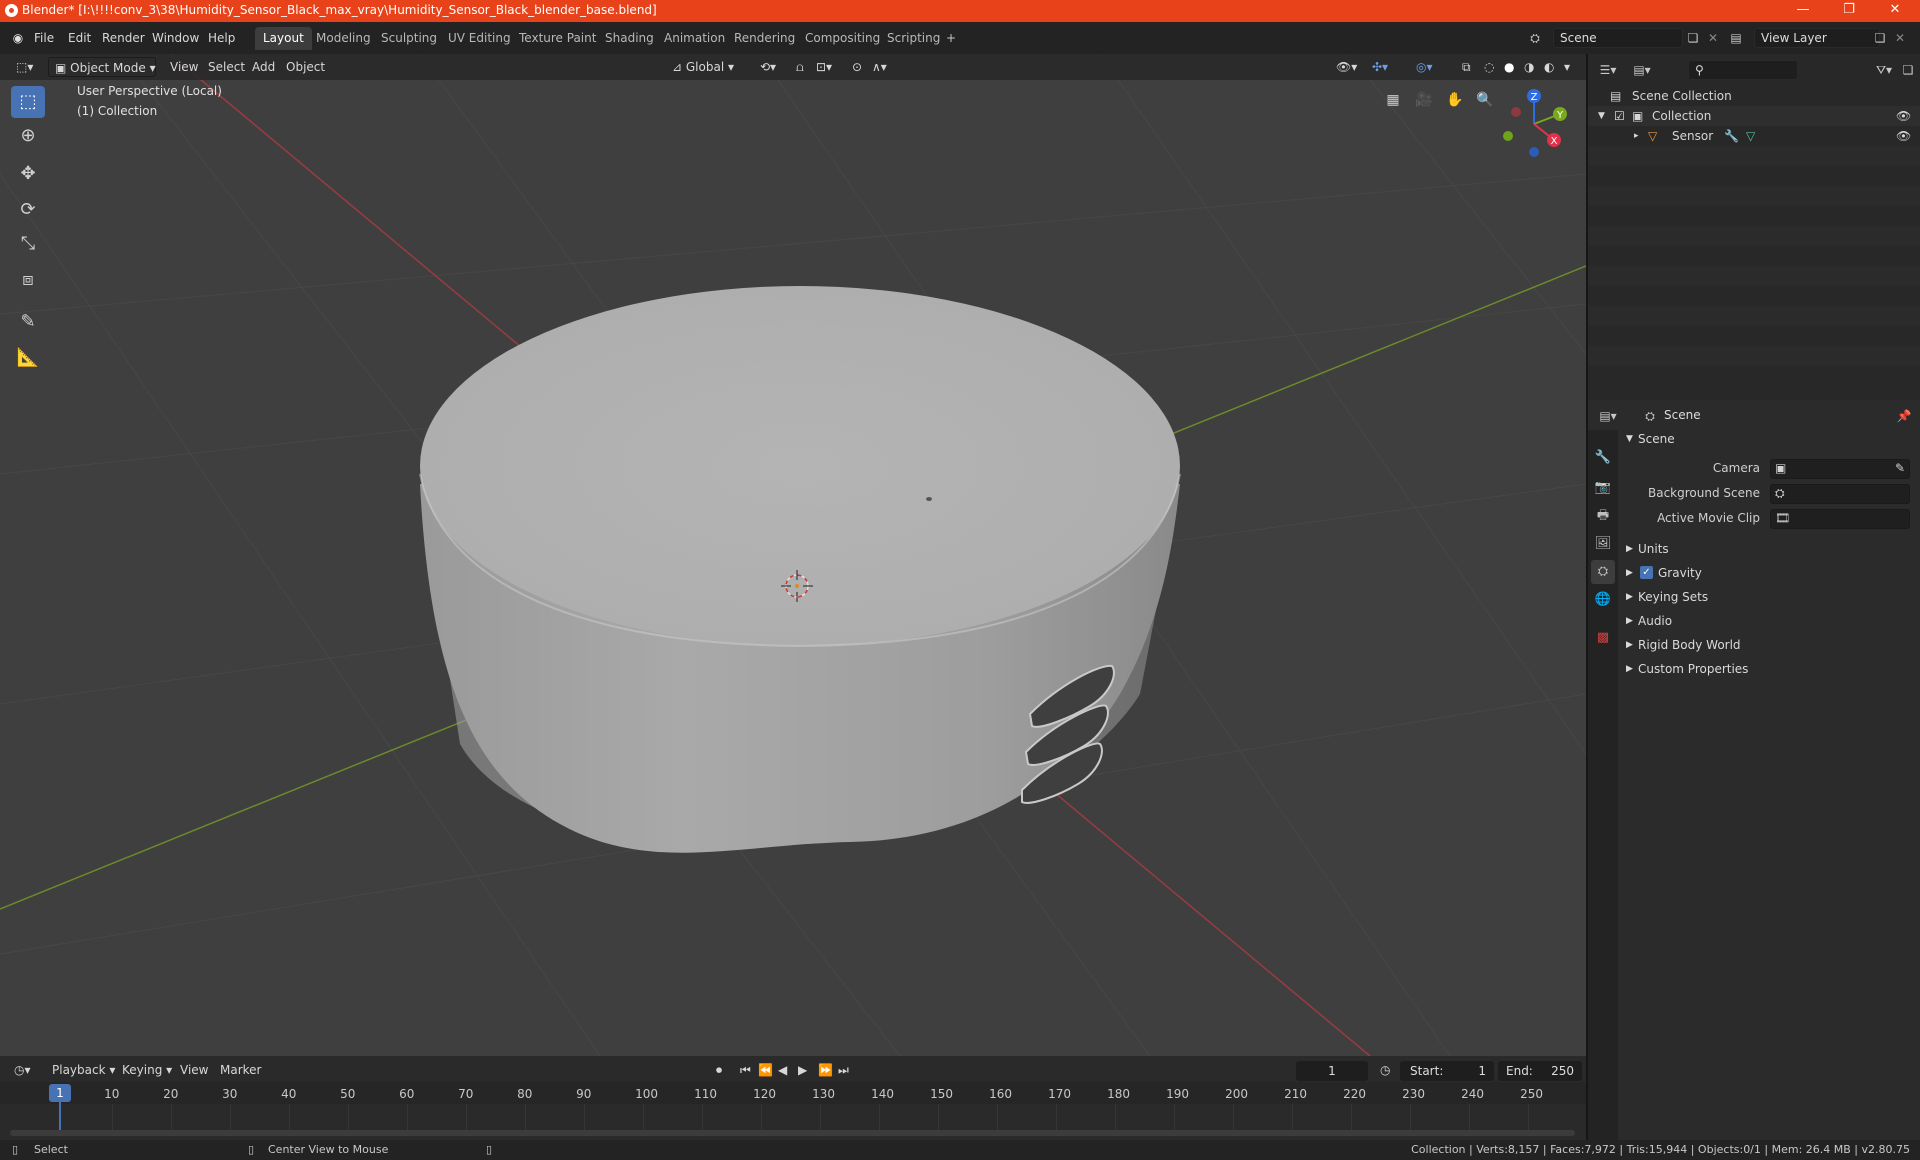  Describe the element at coordinates (1900, 468) in the screenshot. I see `eyedropper-icon: ✎` at that location.